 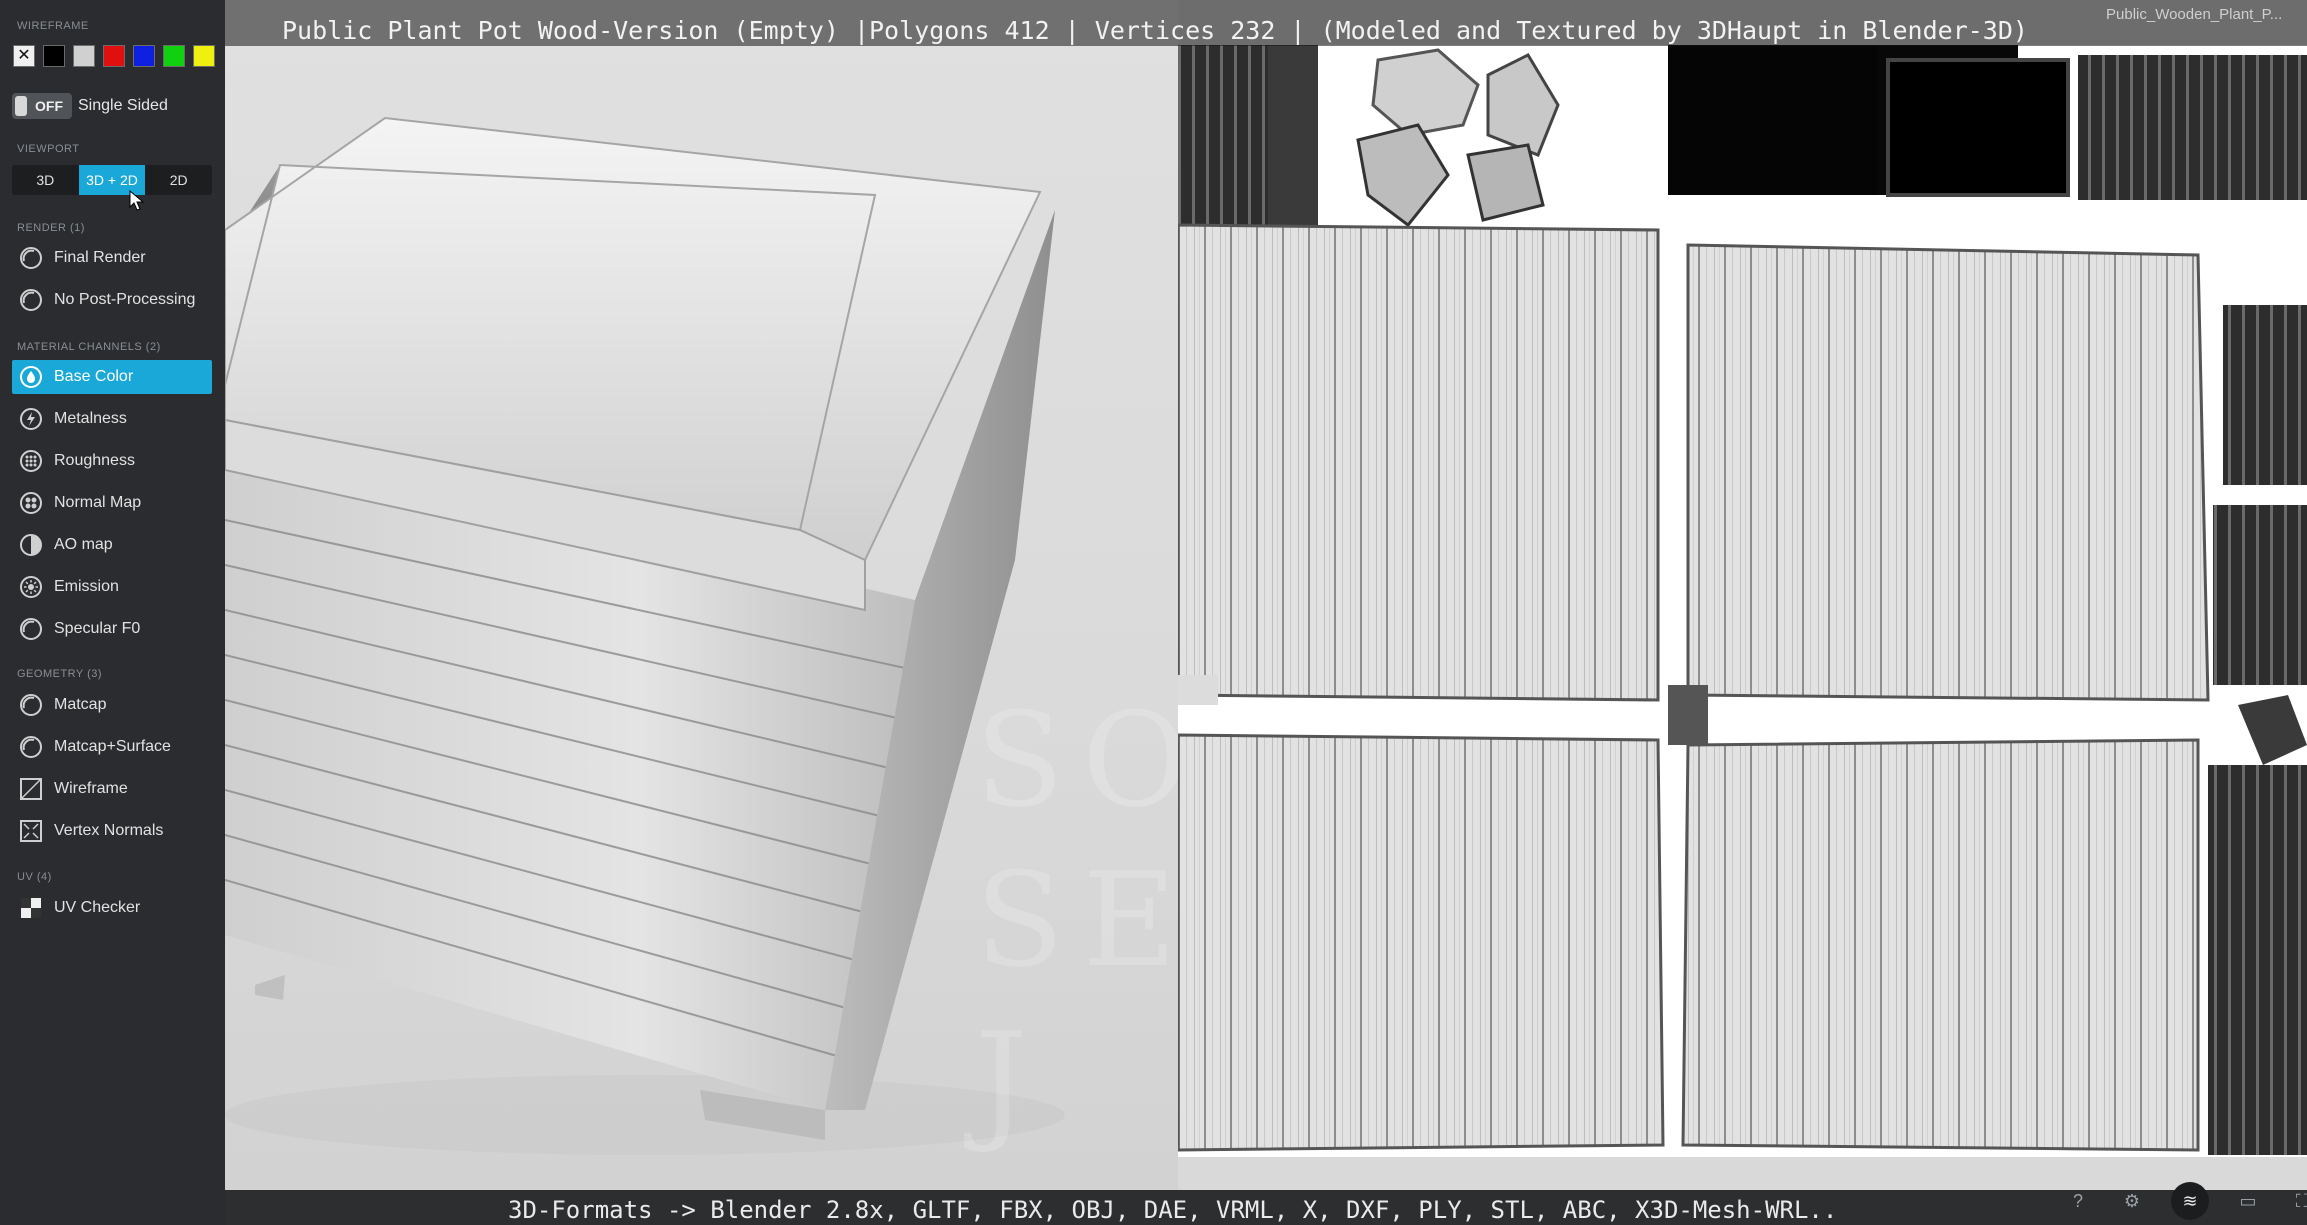 What do you see at coordinates (53, 26) in the screenshot?
I see `wireframe-section-label: WIREFRAME` at bounding box center [53, 26].